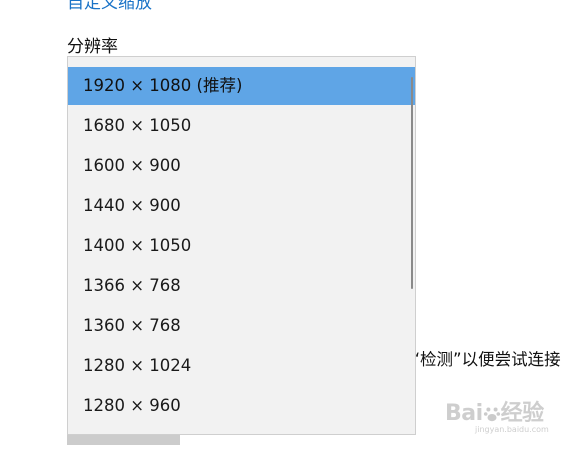 The width and height of the screenshot is (581, 451). I want to click on resolution-label: 分辨率, so click(92, 47).